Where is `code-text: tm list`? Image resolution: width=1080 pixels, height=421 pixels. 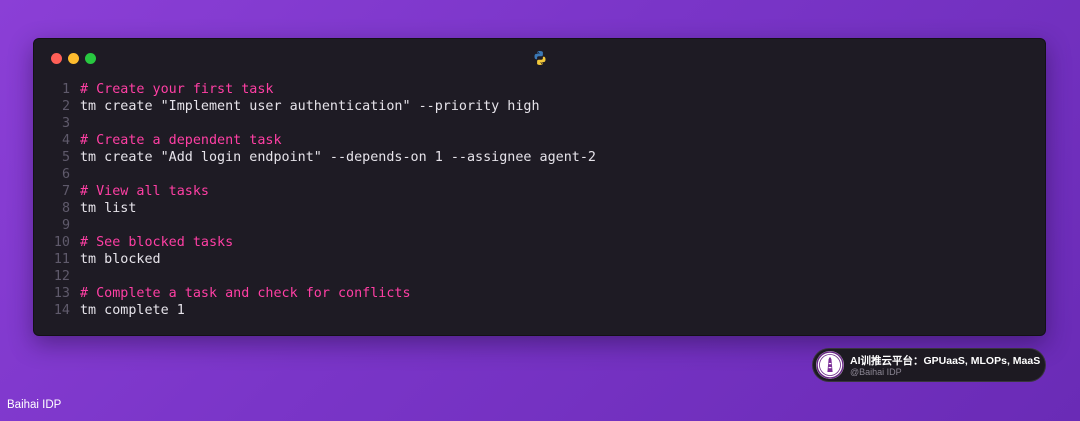 code-text: tm list is located at coordinates (108, 208).